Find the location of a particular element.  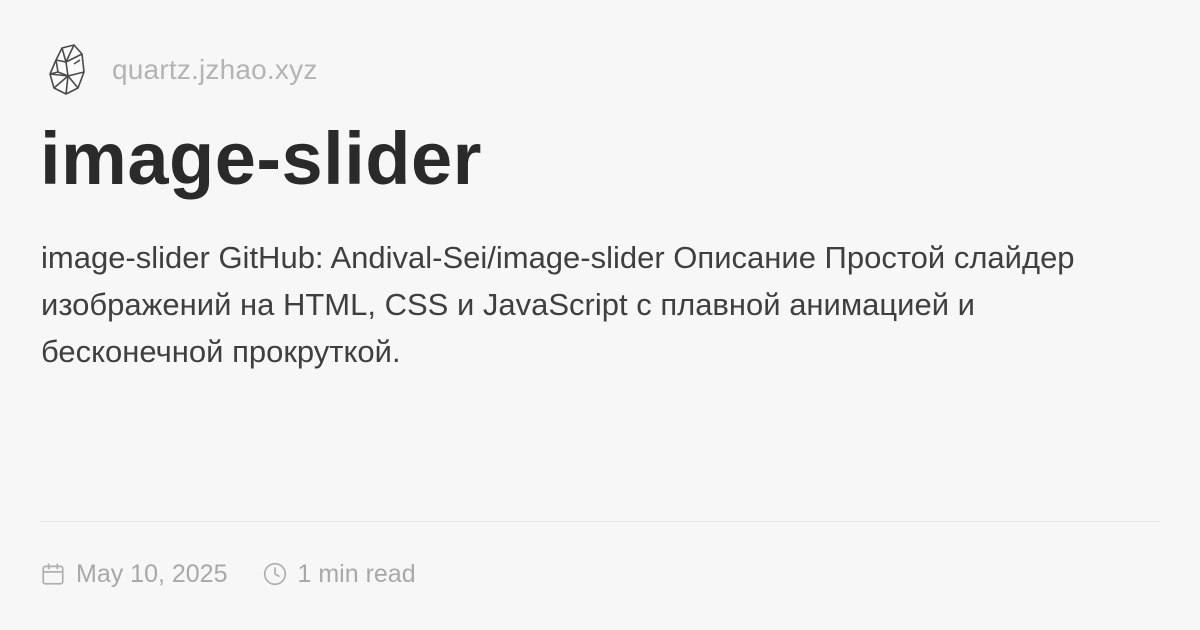

site-url: quartz.jzhao.xyz is located at coordinates (215, 70).